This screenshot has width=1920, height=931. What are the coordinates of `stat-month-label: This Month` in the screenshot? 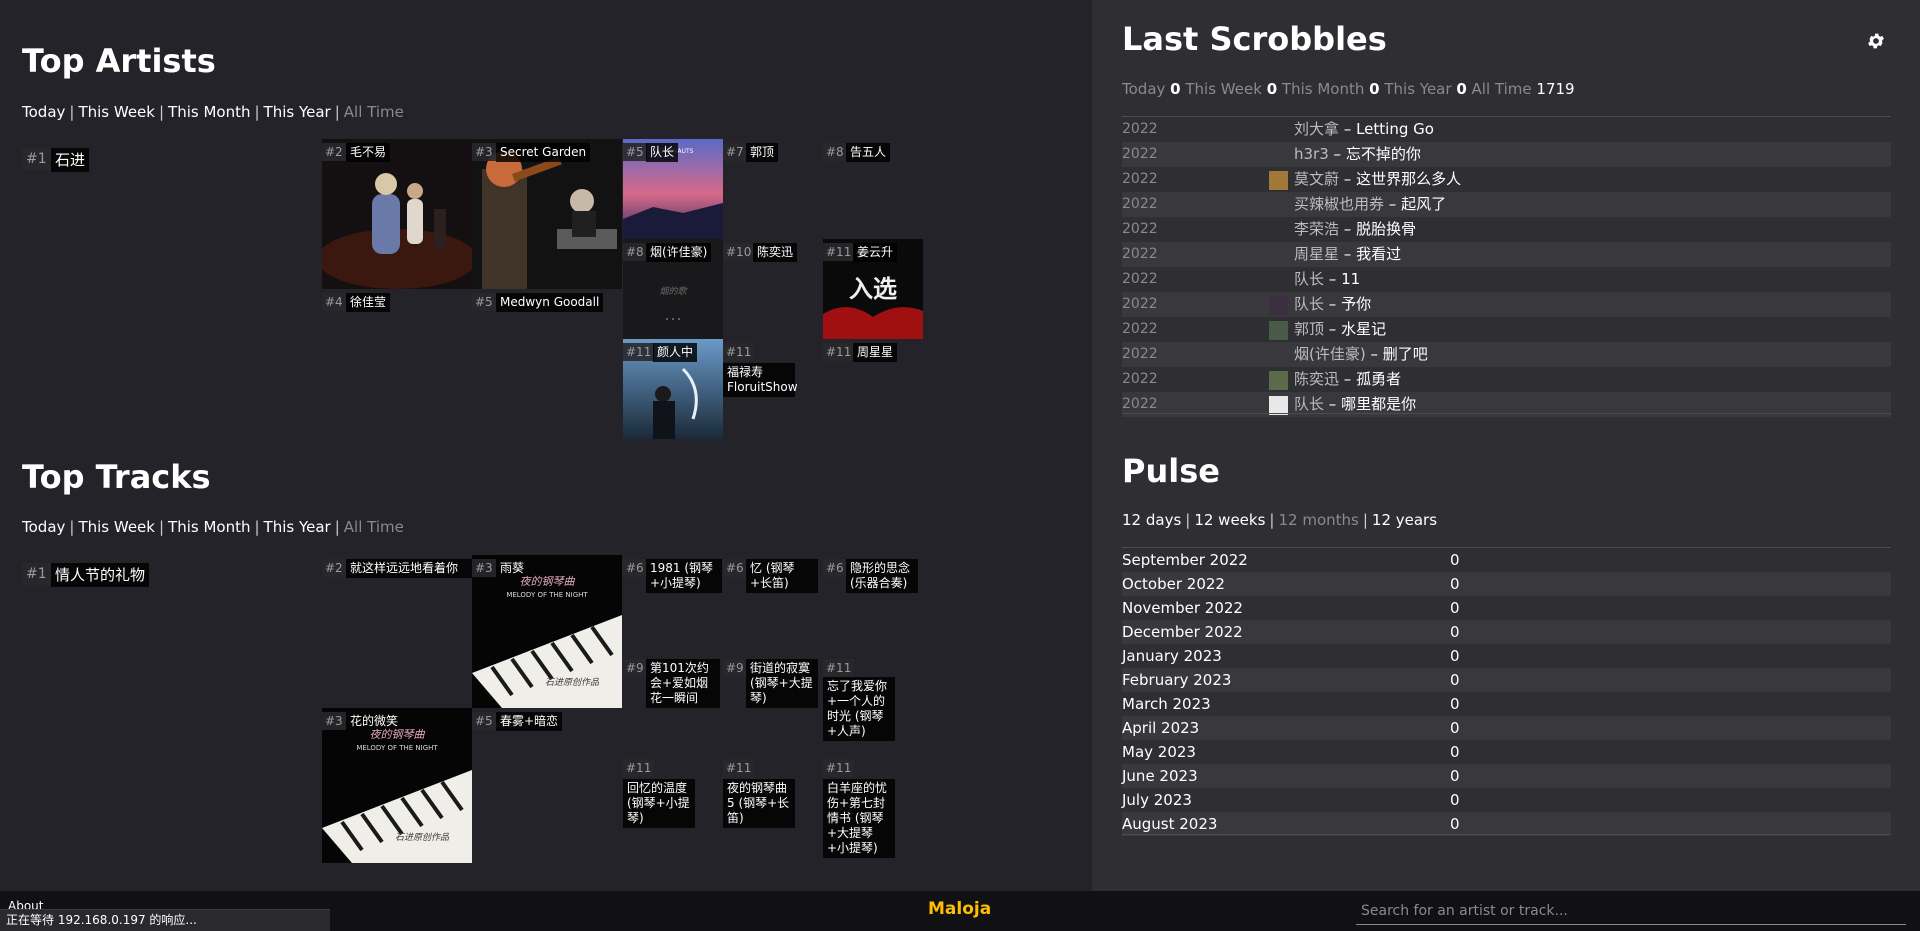 It's located at (1323, 89).